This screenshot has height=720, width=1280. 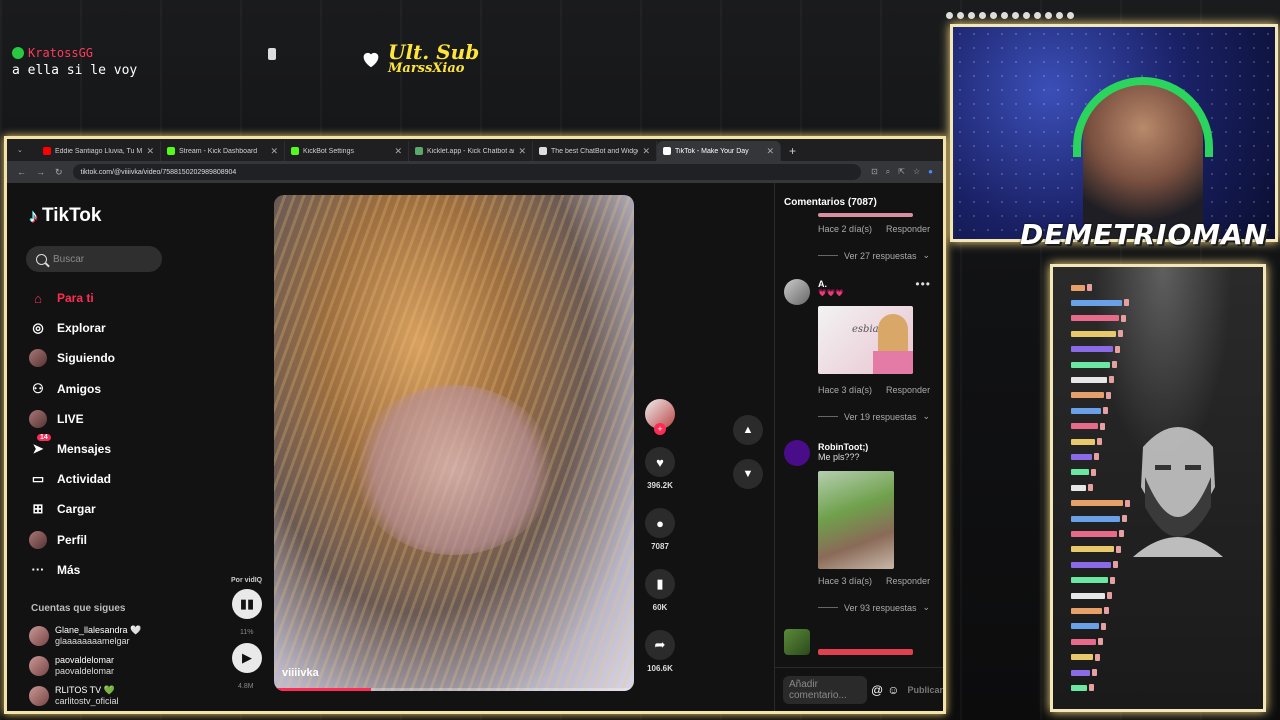 What do you see at coordinates (247, 604) in the screenshot?
I see `vidiq-stats-button: ▮▮` at bounding box center [247, 604].